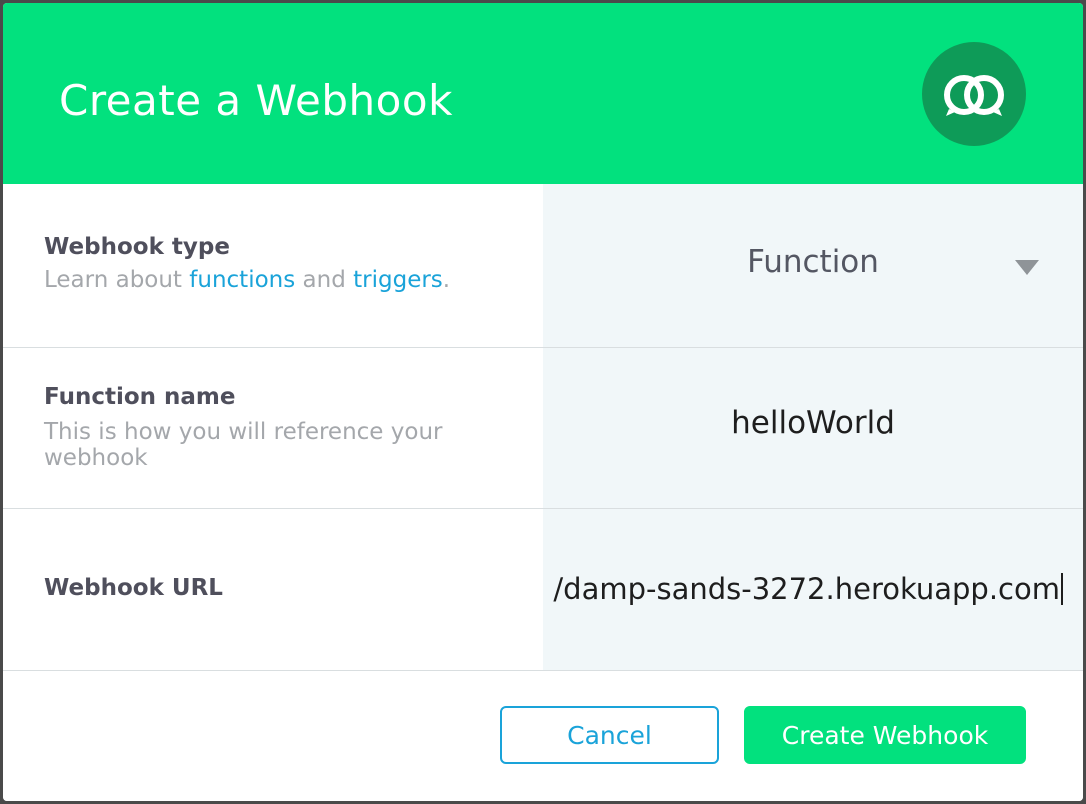  Describe the element at coordinates (1062, 589) in the screenshot. I see `text-cursor` at that location.